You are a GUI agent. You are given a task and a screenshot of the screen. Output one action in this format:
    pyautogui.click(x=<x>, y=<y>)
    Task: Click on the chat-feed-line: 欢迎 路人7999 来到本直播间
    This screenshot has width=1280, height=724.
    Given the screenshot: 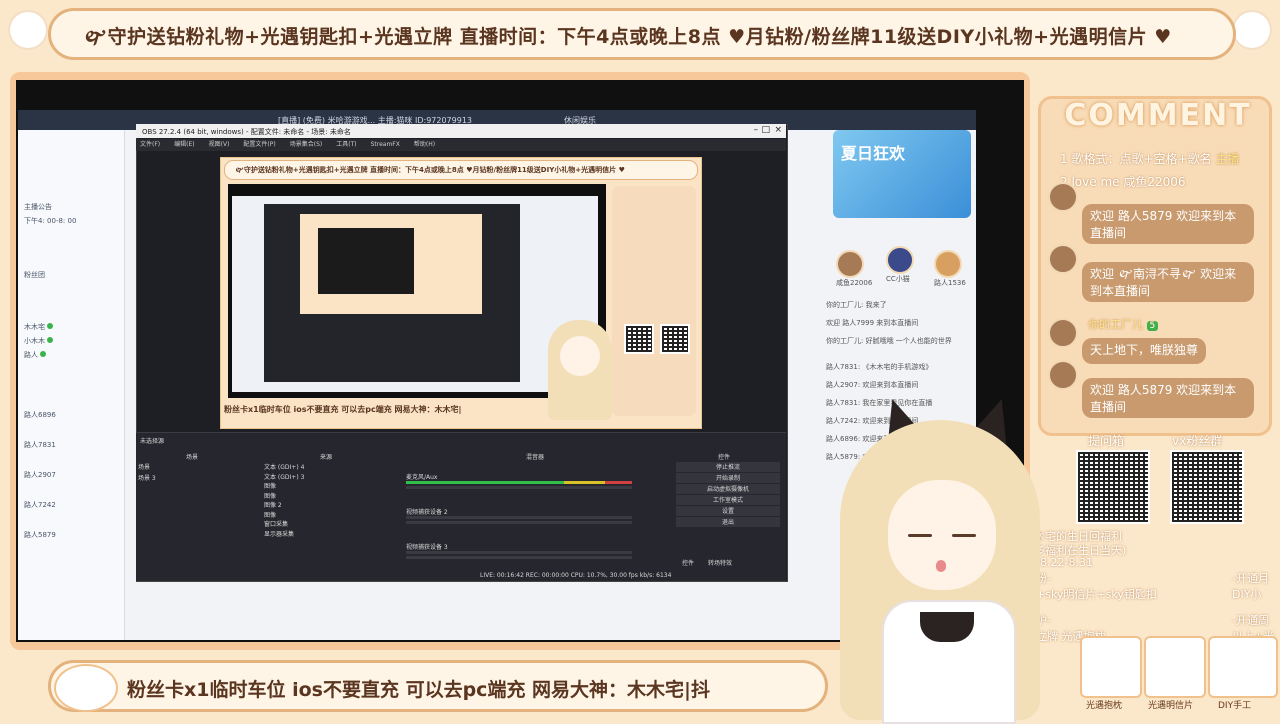 What is the action you would take?
    pyautogui.click(x=872, y=323)
    